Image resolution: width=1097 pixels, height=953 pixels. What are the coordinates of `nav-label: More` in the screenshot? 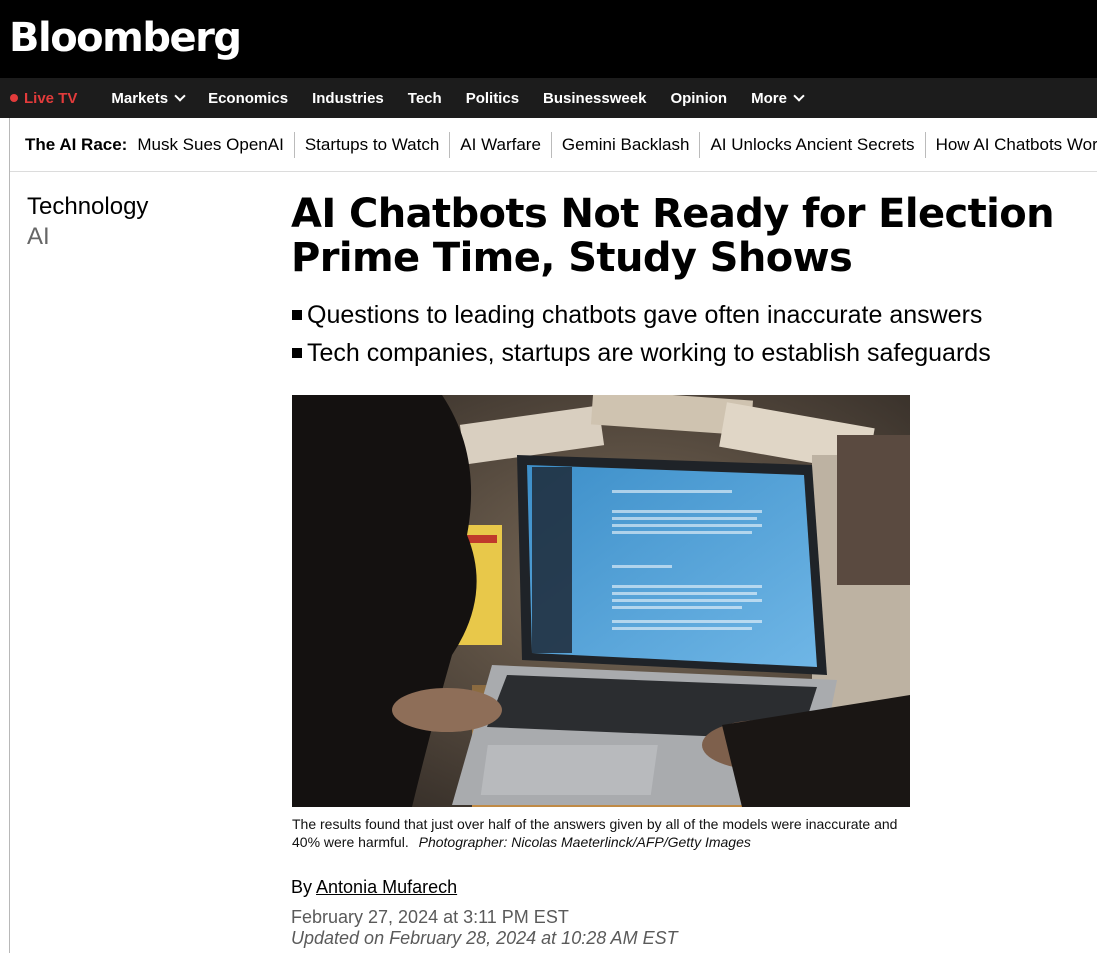 It's located at (769, 98).